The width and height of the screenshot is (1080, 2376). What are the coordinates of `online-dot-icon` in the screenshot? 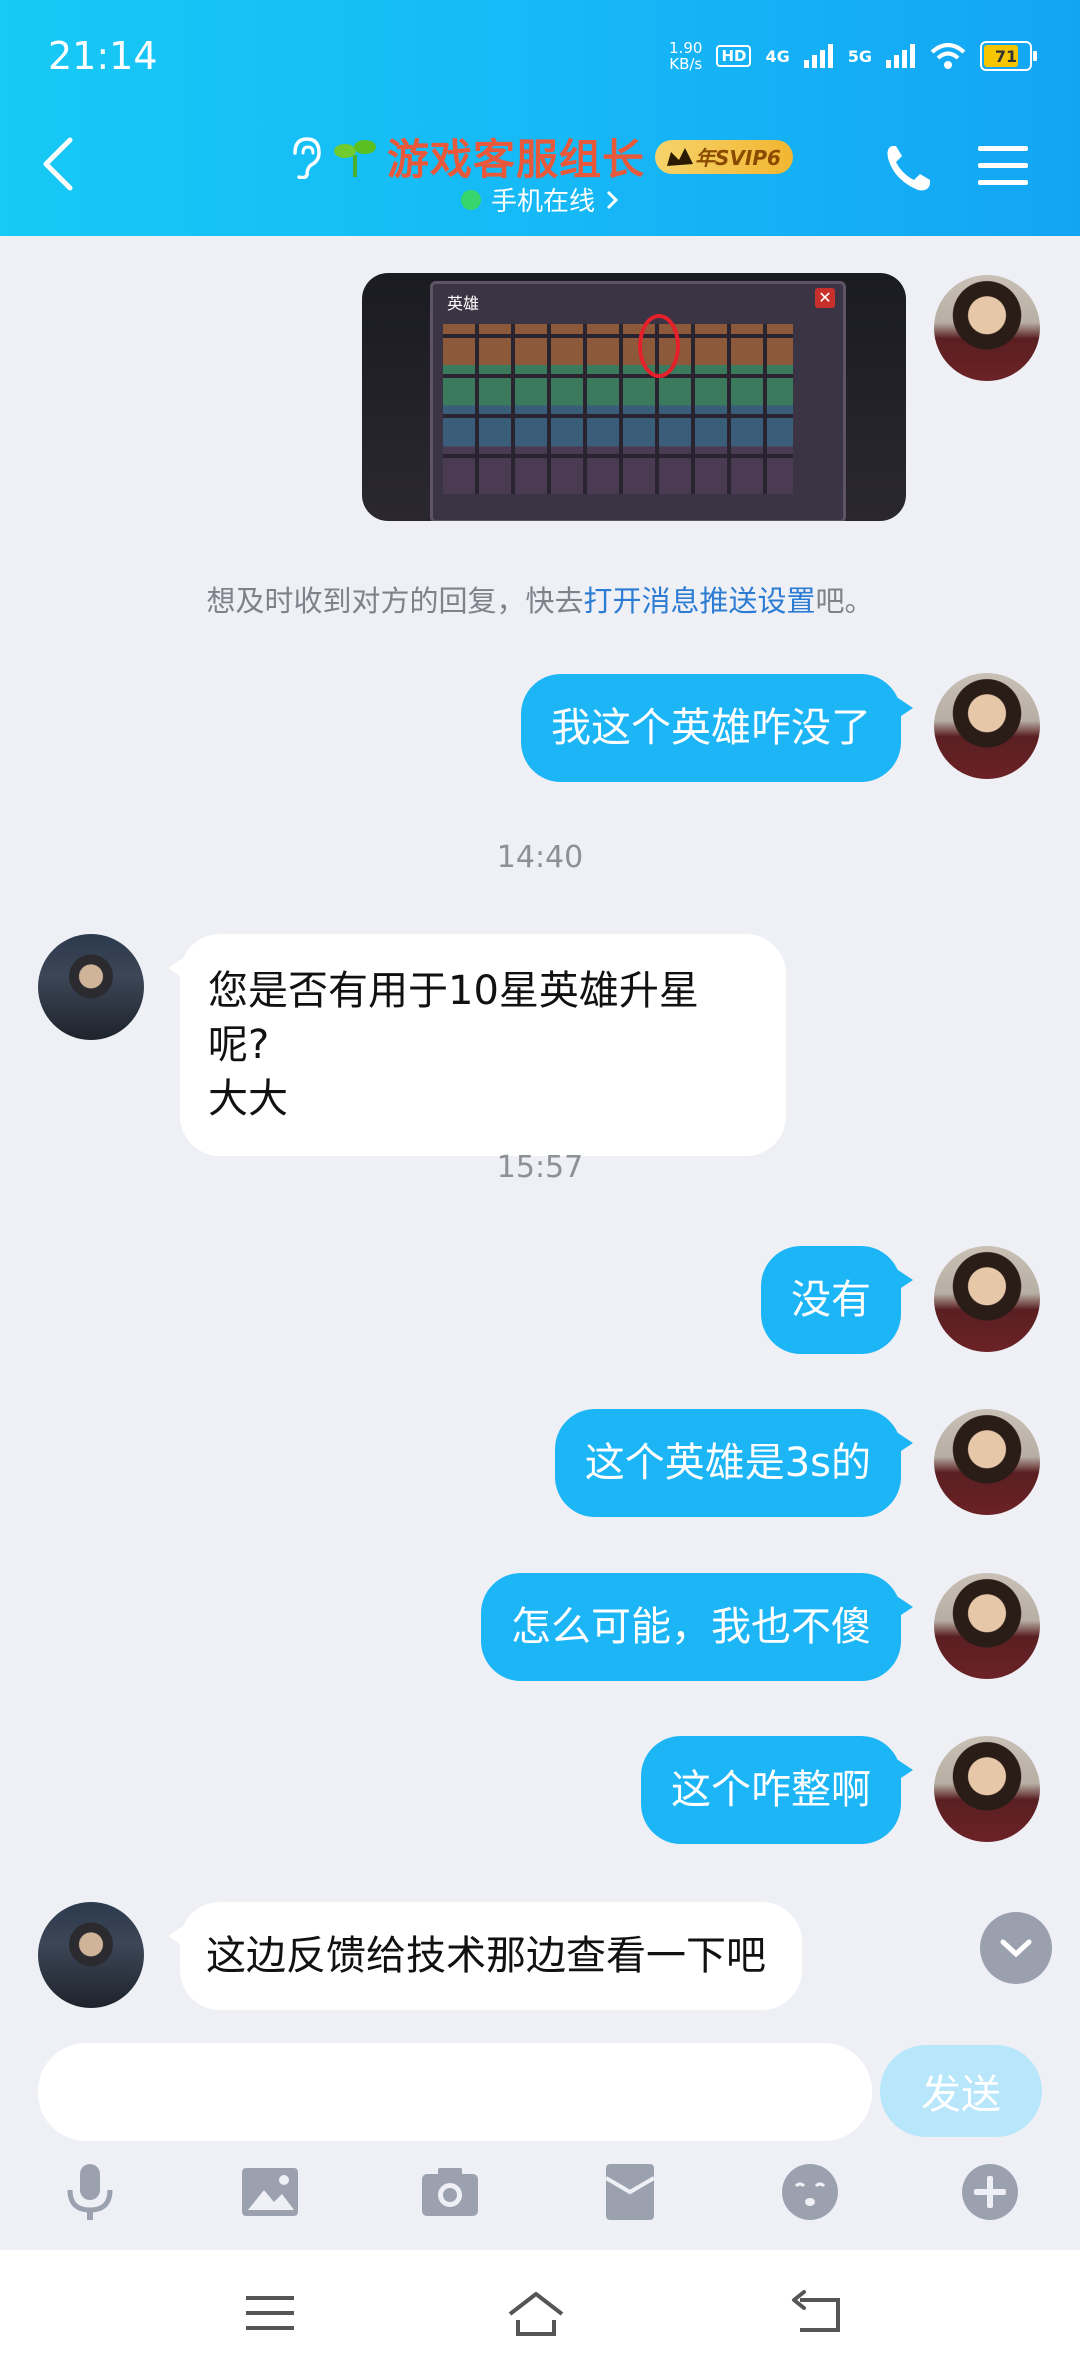 It's located at (470, 199).